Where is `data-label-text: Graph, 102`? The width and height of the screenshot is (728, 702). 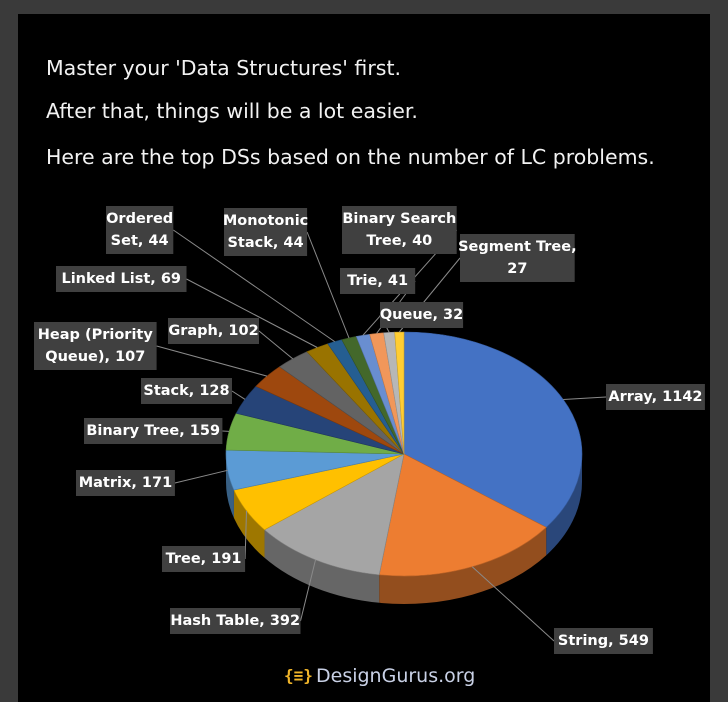
data-label-text: Graph, 102 is located at coordinates (213, 331).